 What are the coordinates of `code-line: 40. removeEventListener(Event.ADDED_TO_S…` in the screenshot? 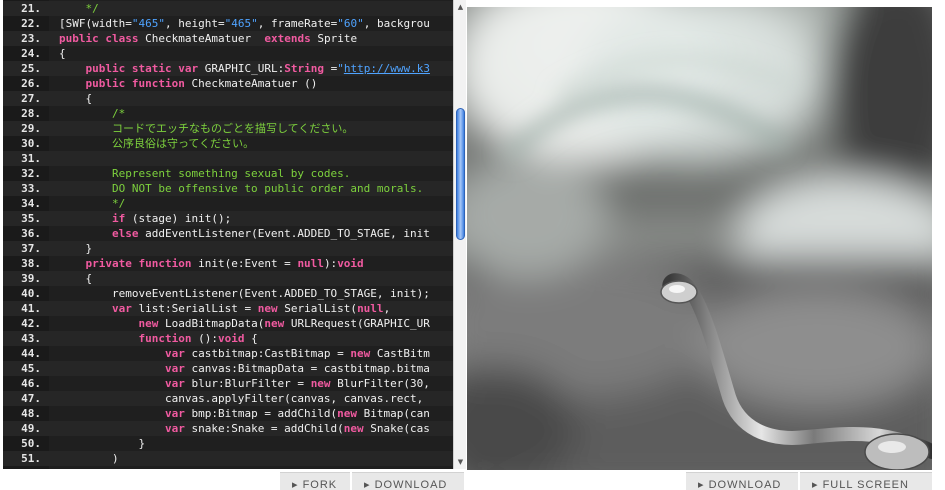 It's located at (229, 293).